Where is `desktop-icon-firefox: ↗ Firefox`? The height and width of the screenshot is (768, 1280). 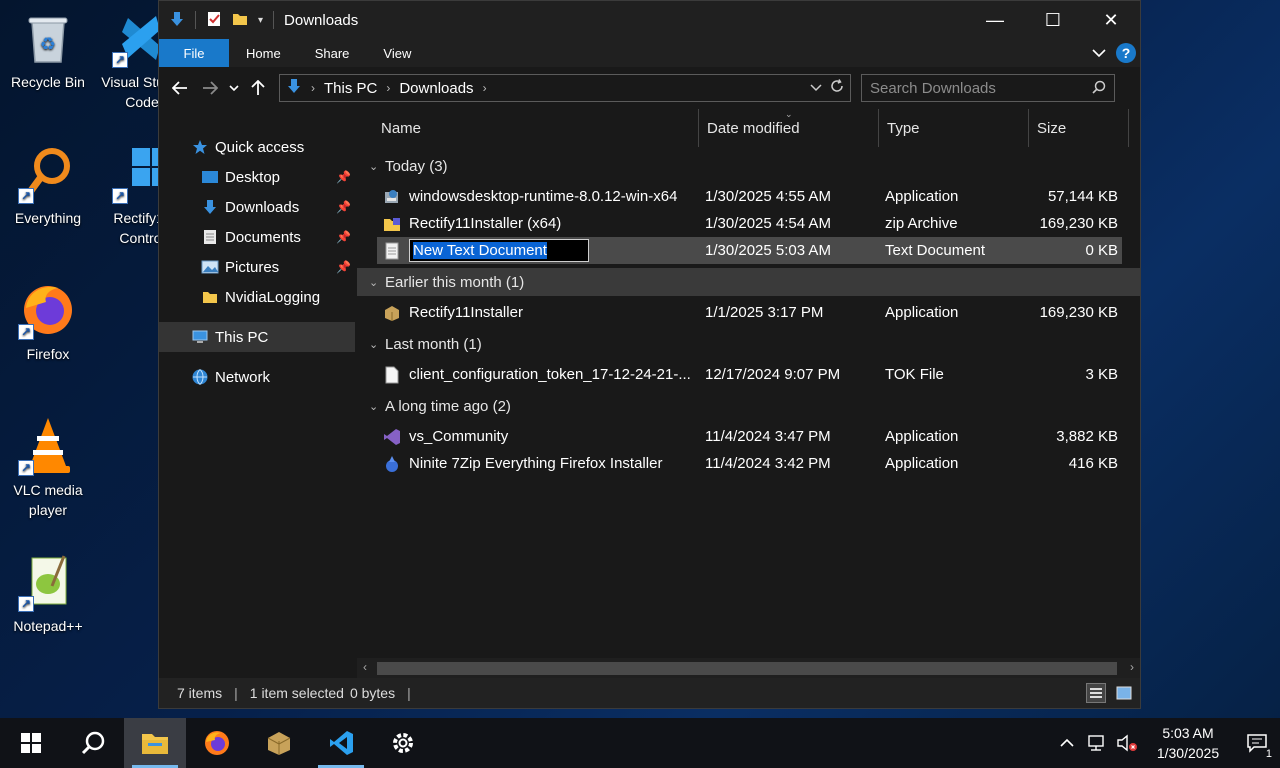
desktop-icon-firefox: ↗ Firefox is located at coordinates (48, 322).